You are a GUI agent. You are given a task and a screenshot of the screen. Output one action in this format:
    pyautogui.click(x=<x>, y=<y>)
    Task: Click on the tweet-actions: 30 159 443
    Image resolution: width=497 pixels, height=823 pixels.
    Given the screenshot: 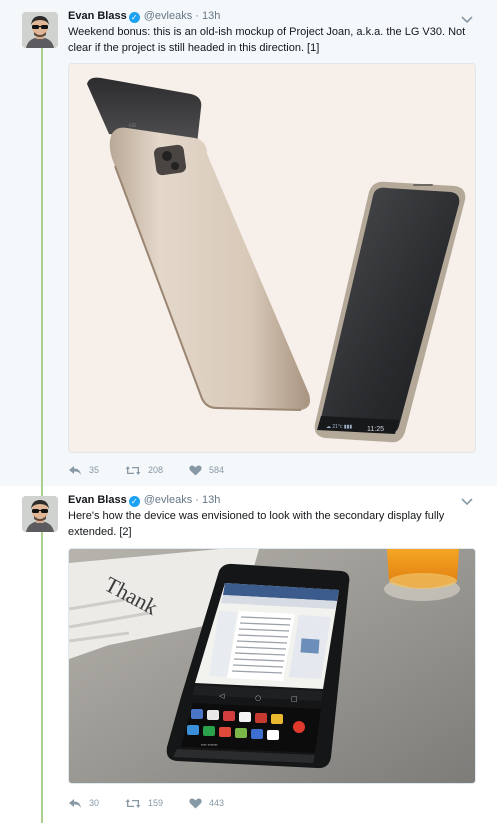 What is the action you would take?
    pyautogui.click(x=159, y=803)
    